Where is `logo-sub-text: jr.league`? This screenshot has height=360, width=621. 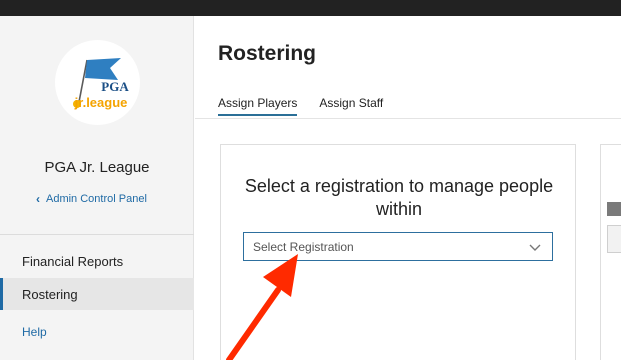 logo-sub-text: jr.league is located at coordinates (101, 102).